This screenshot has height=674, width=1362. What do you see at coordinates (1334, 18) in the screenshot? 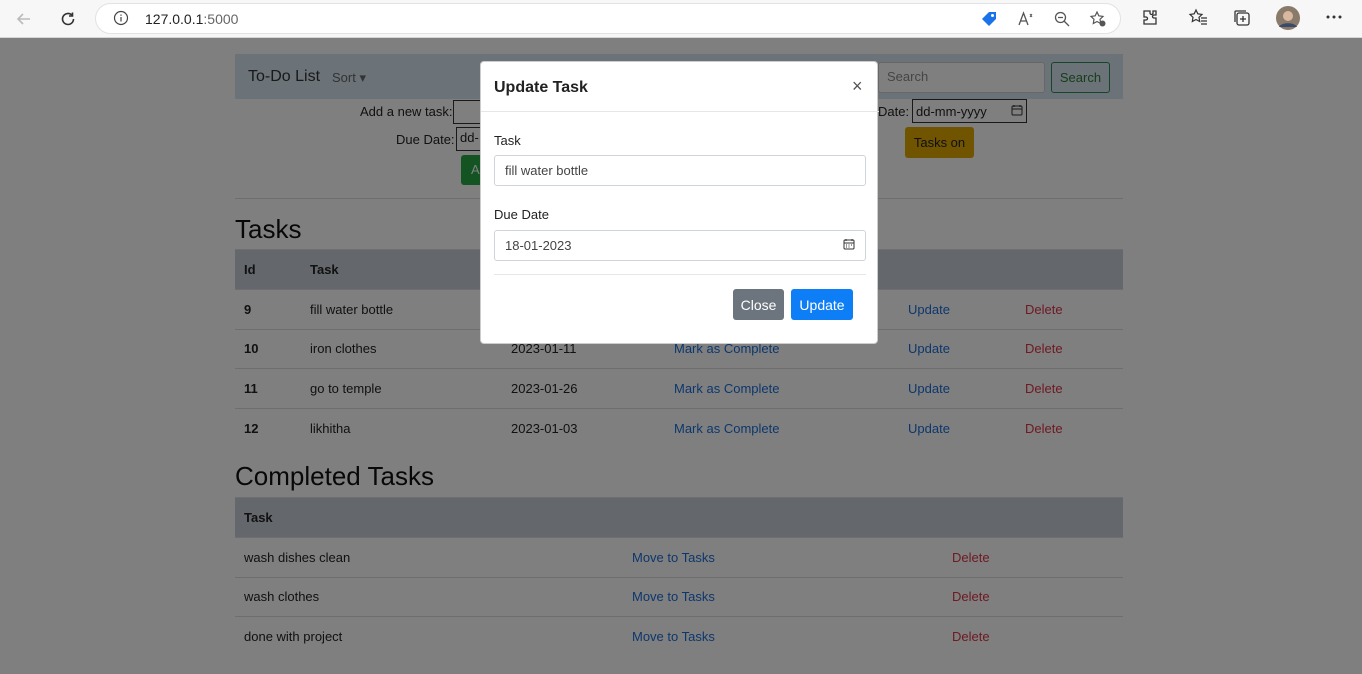
I see `more-menu-icon` at bounding box center [1334, 18].